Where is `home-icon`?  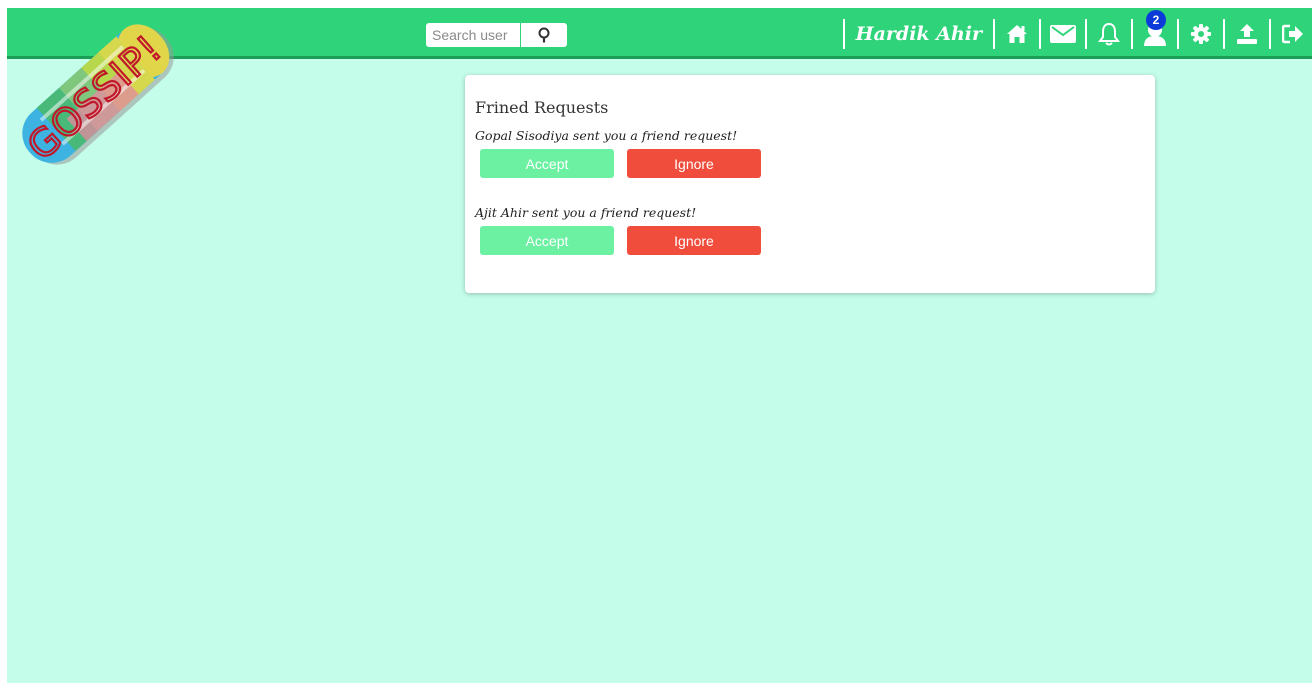
home-icon is located at coordinates (1017, 33).